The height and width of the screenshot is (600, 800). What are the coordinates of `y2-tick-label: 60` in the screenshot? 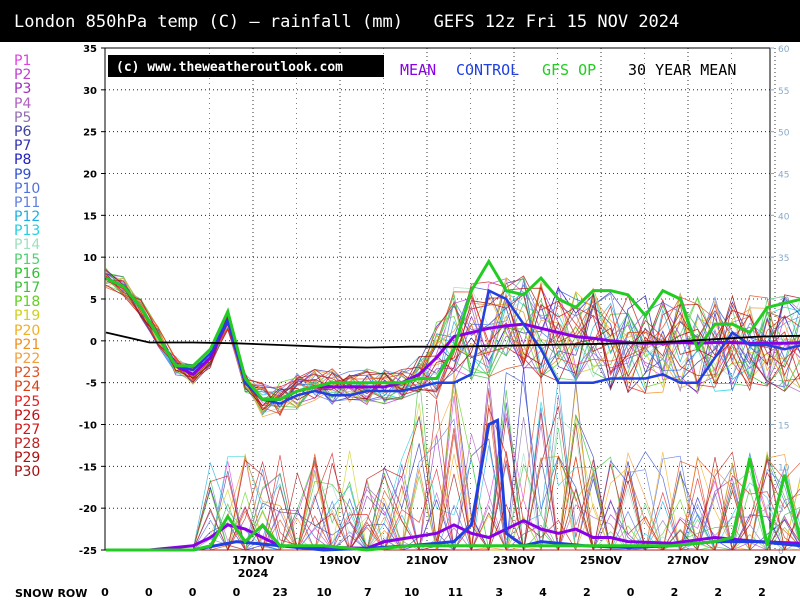 It's located at (784, 50).